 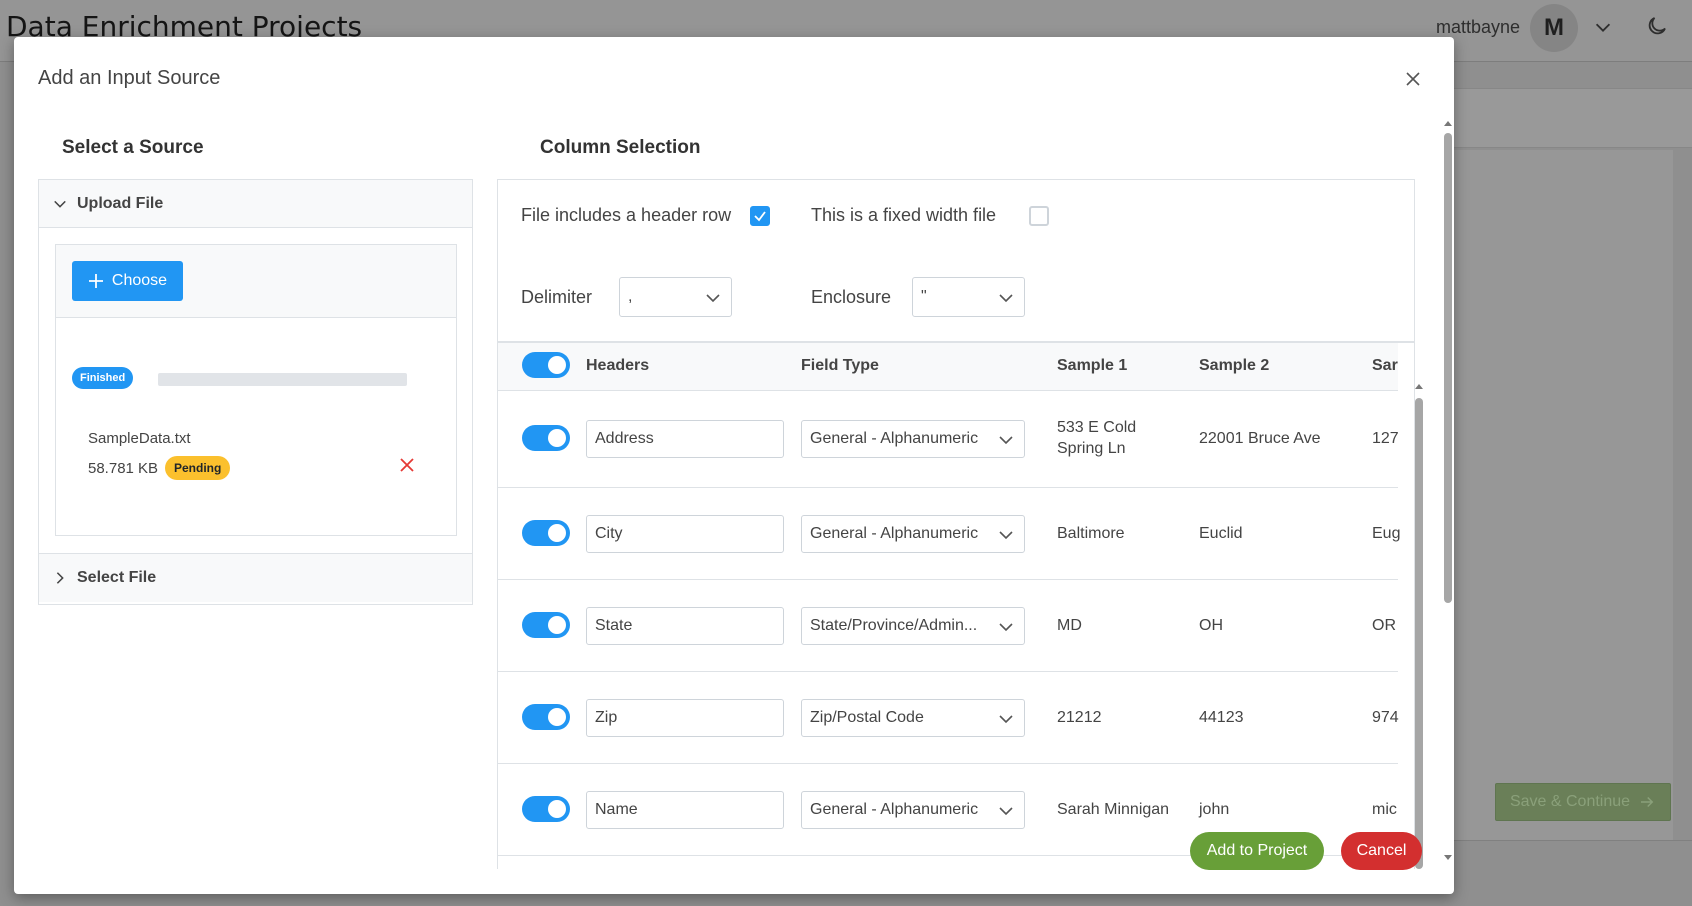 What do you see at coordinates (557, 297) in the screenshot?
I see `delimiter-label: Delimiter` at bounding box center [557, 297].